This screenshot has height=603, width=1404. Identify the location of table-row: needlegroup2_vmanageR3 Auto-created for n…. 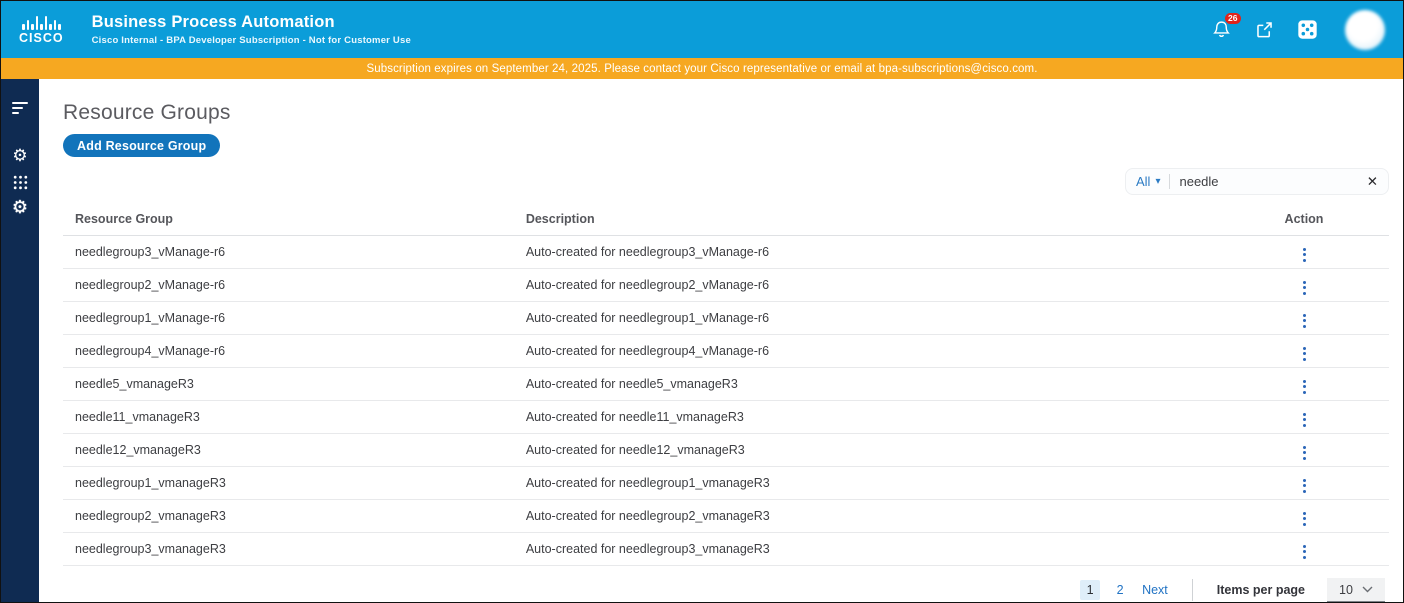
(726, 516).